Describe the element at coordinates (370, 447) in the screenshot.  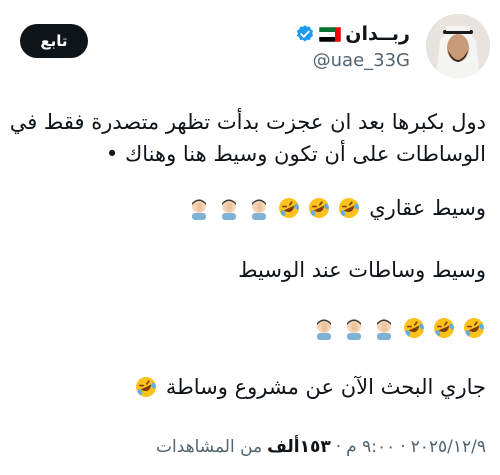
I see `tweet-time: ٩:٠٠ م` at that location.